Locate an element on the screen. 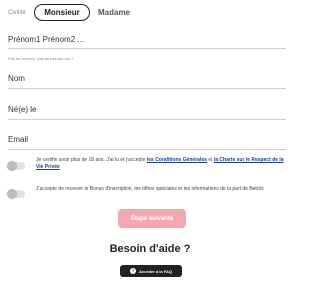  terms-toggle-knob is located at coordinates (12, 166).